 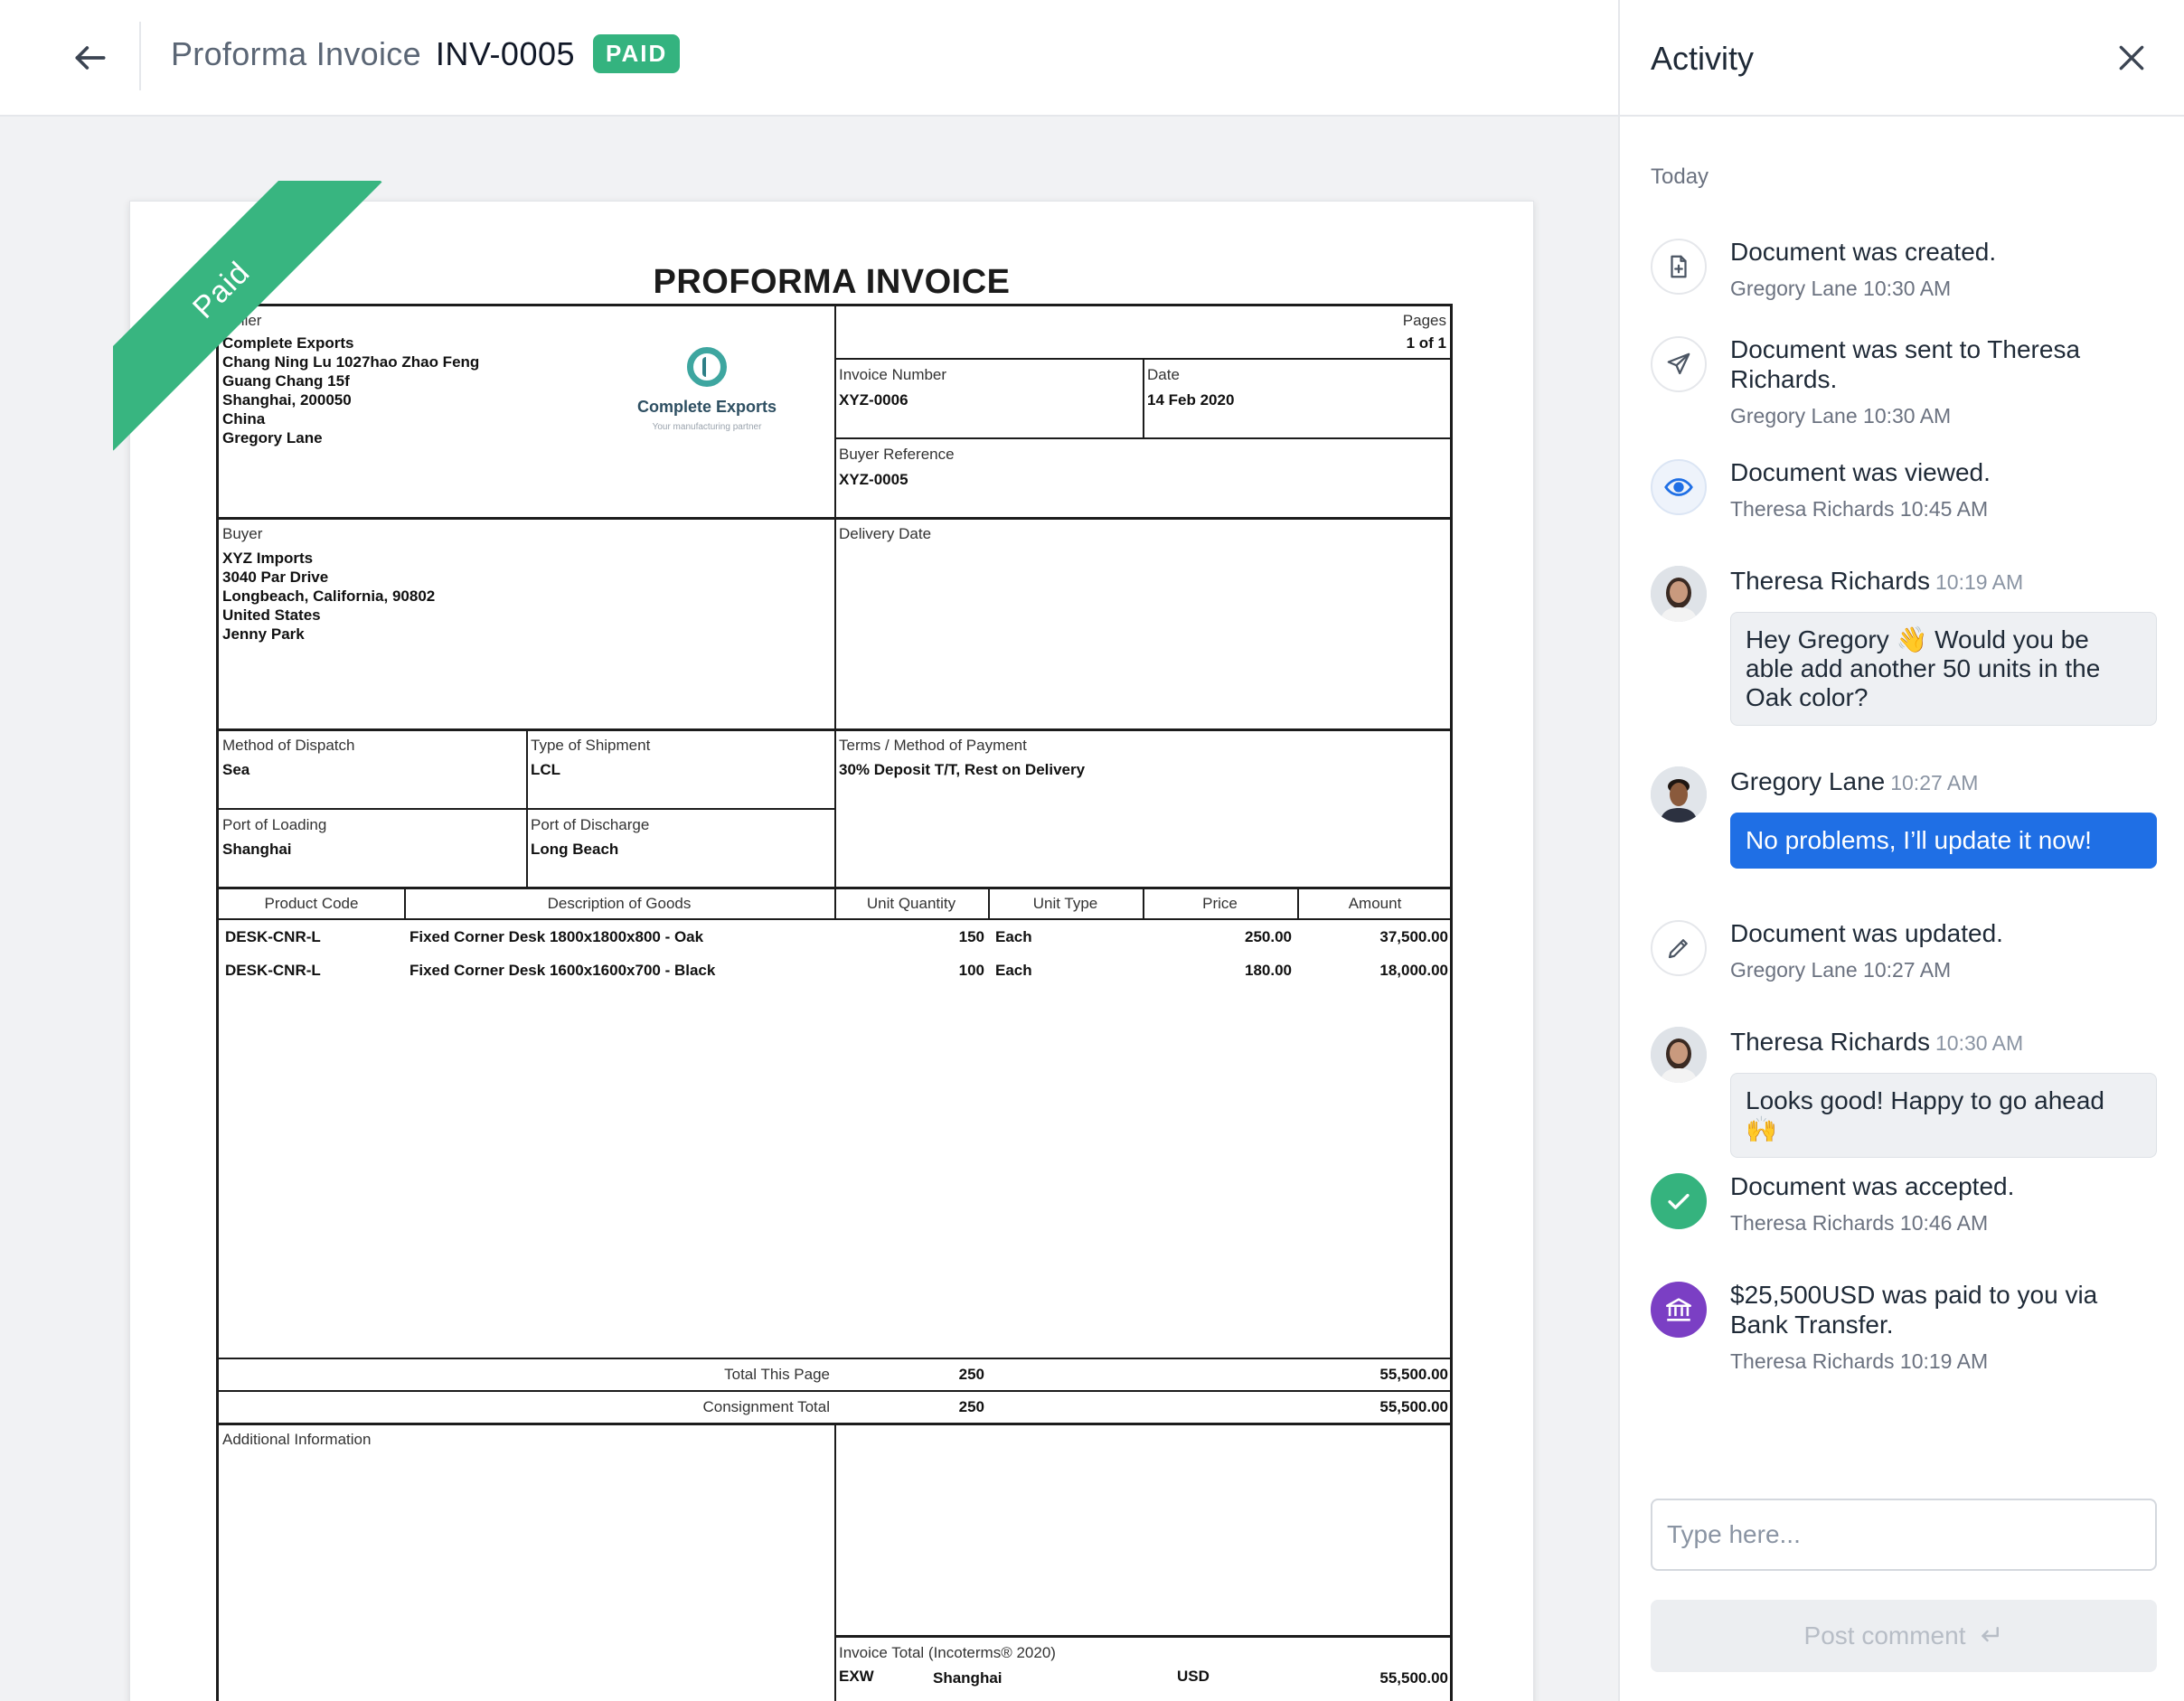 I want to click on pencil-icon, so click(x=1679, y=948).